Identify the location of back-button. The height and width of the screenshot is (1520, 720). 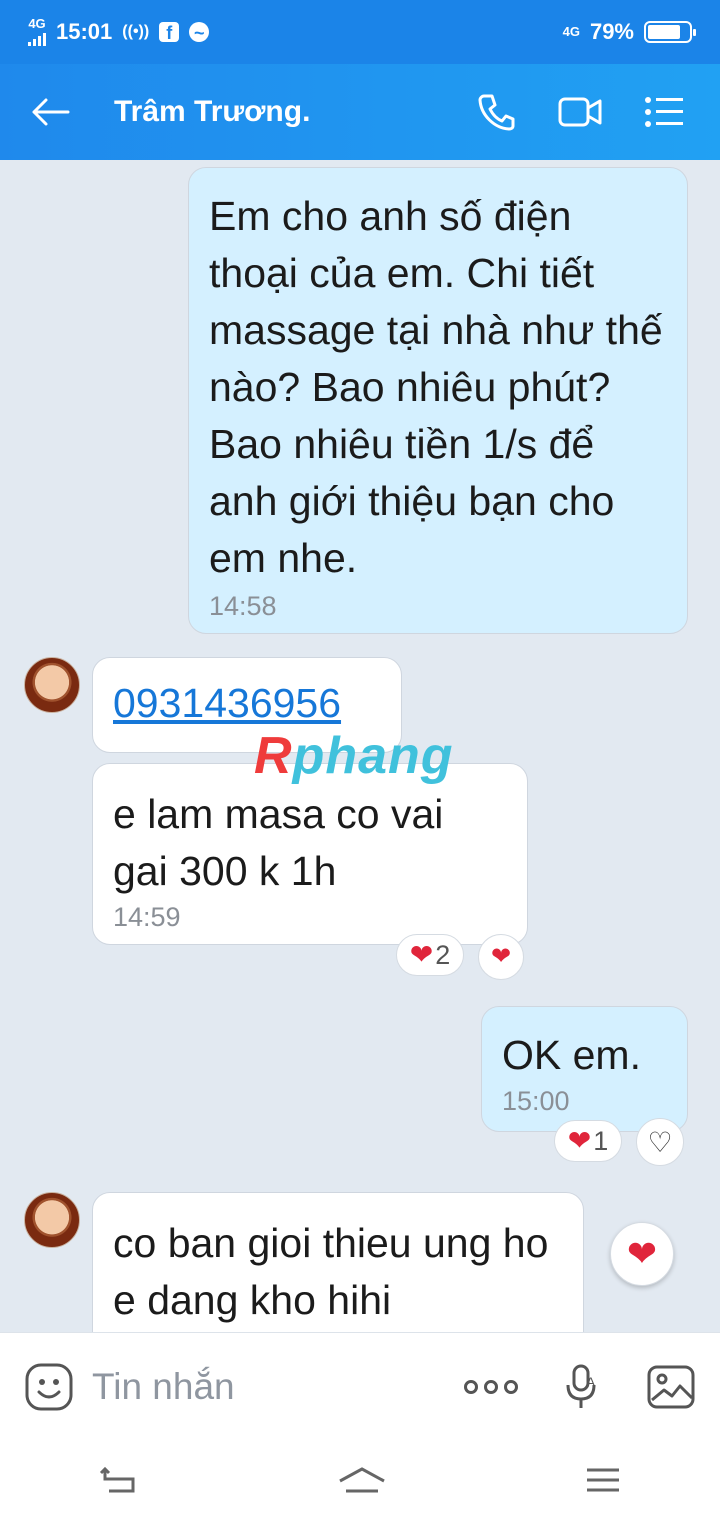
(59, 112).